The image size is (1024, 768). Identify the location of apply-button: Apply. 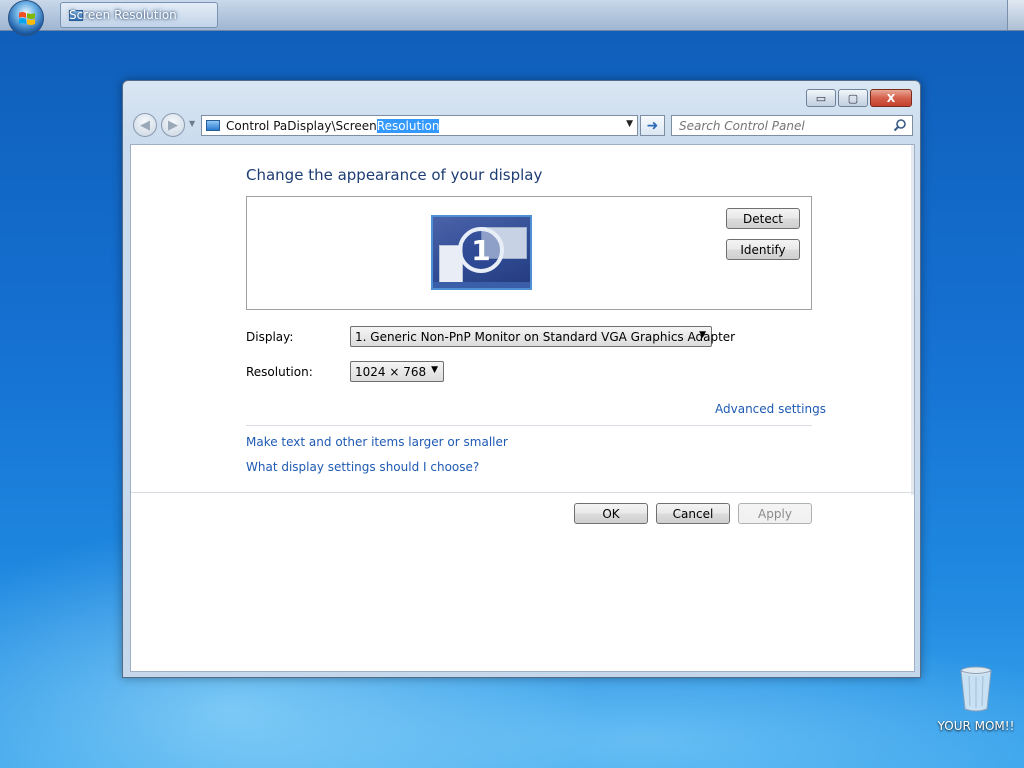
(775, 513).